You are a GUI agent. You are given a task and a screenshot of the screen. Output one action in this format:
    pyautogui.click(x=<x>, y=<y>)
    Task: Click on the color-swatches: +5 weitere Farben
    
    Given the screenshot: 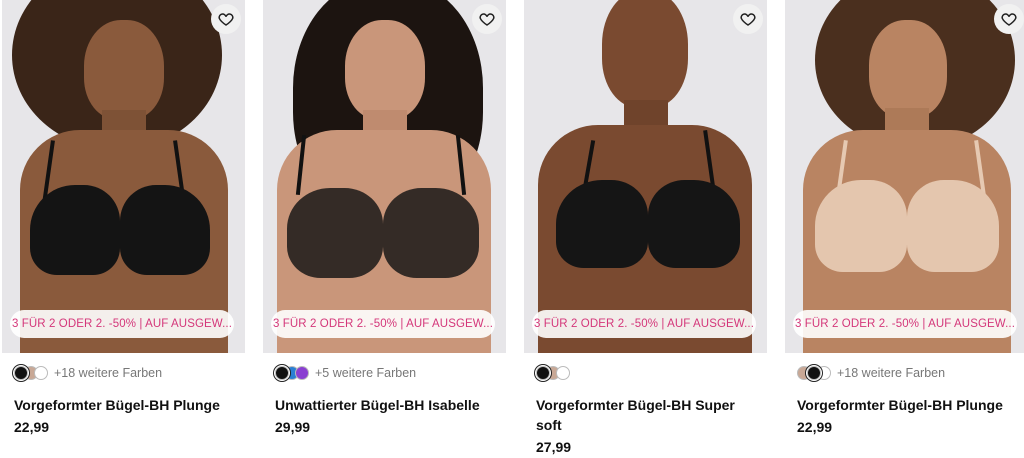 What is the action you would take?
    pyautogui.click(x=345, y=373)
    